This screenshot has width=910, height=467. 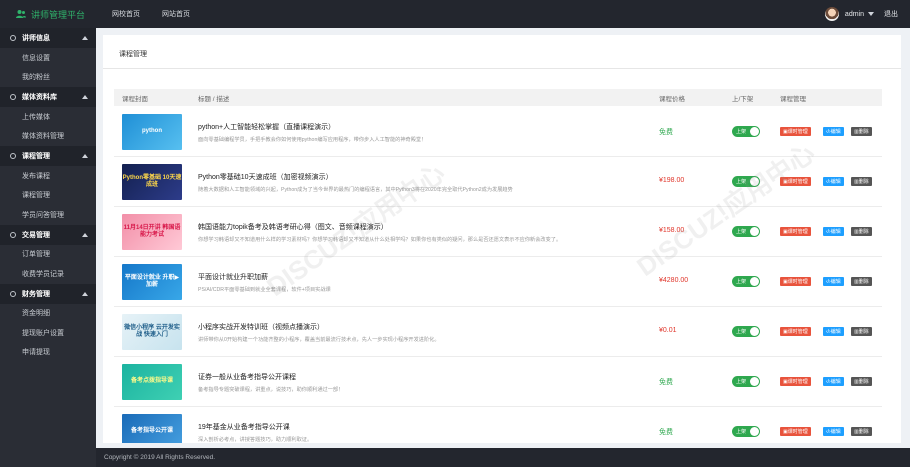 What do you see at coordinates (264, 290) in the screenshot?
I see `course-desc: PS/AI/CDR平面零基础到就业全套课程，软件+项目实战课` at bounding box center [264, 290].